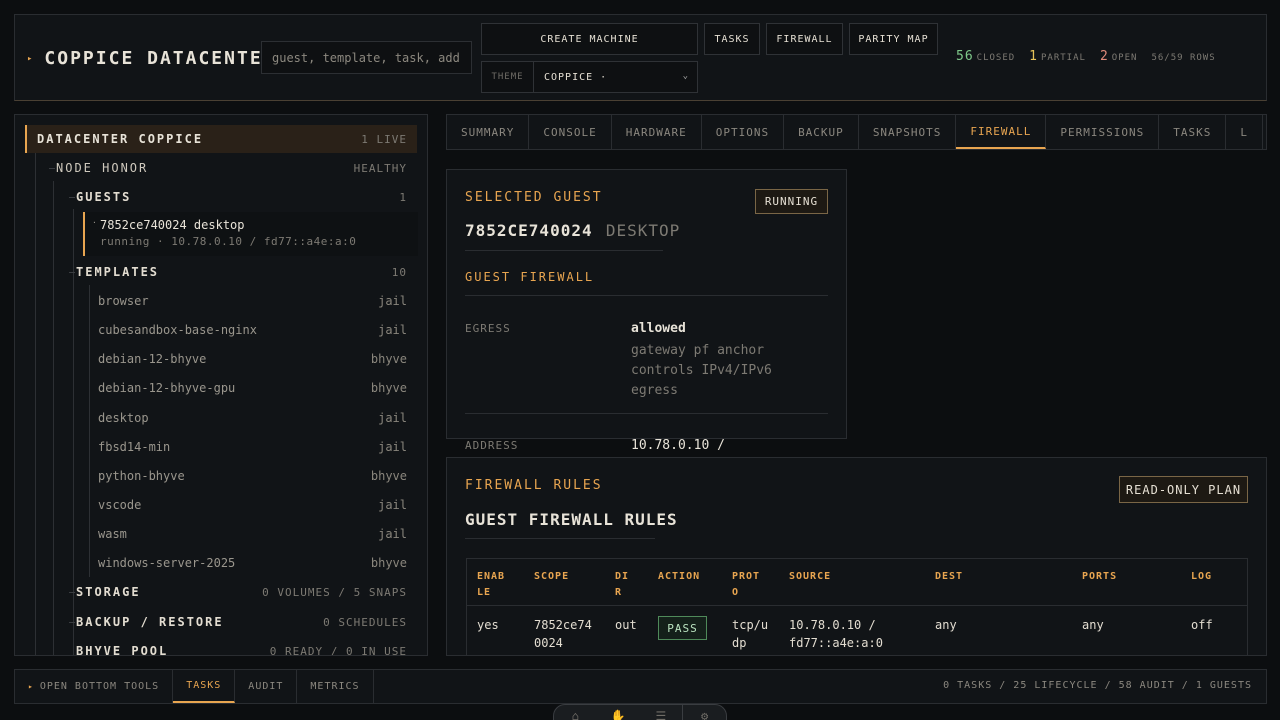 The height and width of the screenshot is (720, 1280). Describe the element at coordinates (335, 686) in the screenshot. I see `bottom-tab-metrics: METRICS` at that location.